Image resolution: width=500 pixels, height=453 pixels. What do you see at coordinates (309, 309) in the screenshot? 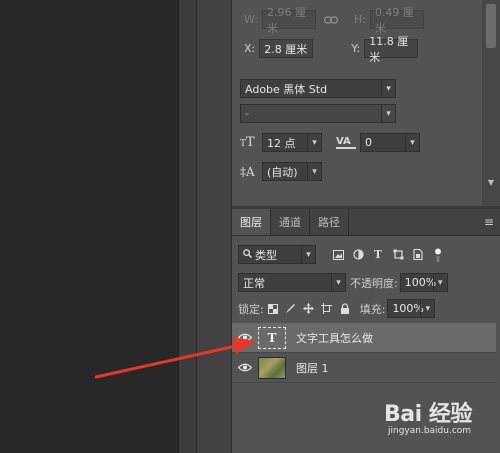
I see `lock-position-icon` at bounding box center [309, 309].